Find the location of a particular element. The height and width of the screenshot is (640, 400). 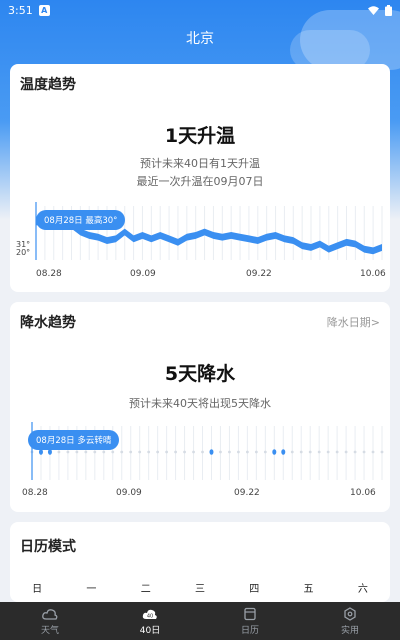

tab-40-day: 40 40日 is located at coordinates (150, 621).